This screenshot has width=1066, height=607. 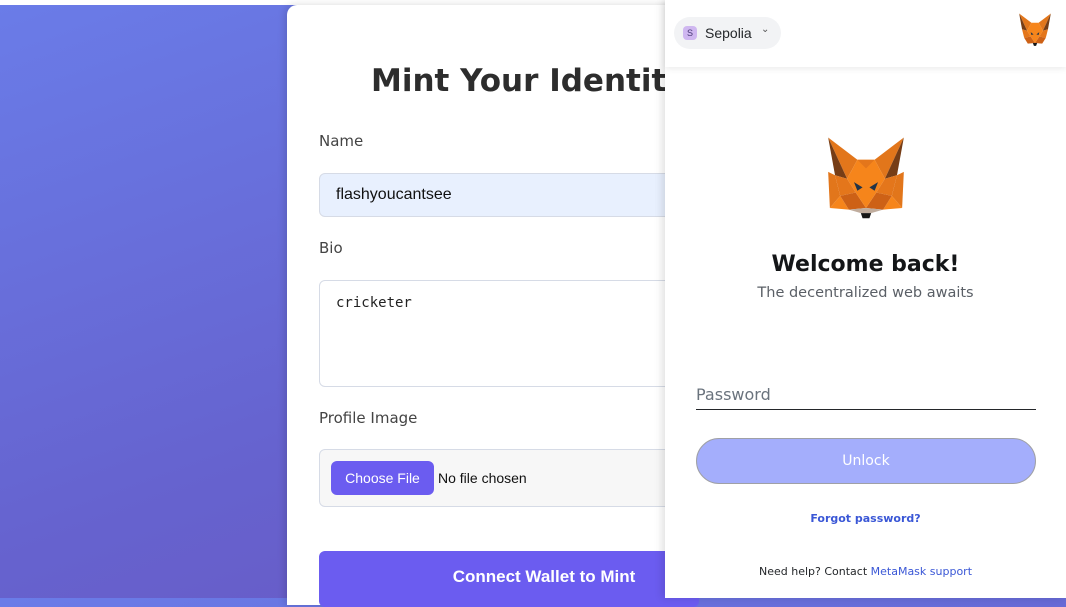 I want to click on name-input: flashyoucantsee, so click(x=509, y=195).